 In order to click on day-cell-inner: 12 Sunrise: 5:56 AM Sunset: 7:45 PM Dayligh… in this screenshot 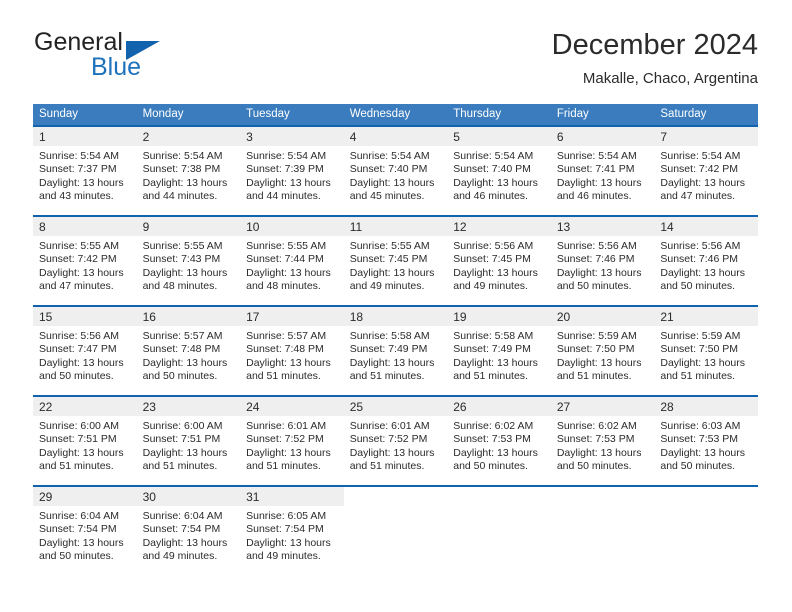, I will do `click(499, 261)`.